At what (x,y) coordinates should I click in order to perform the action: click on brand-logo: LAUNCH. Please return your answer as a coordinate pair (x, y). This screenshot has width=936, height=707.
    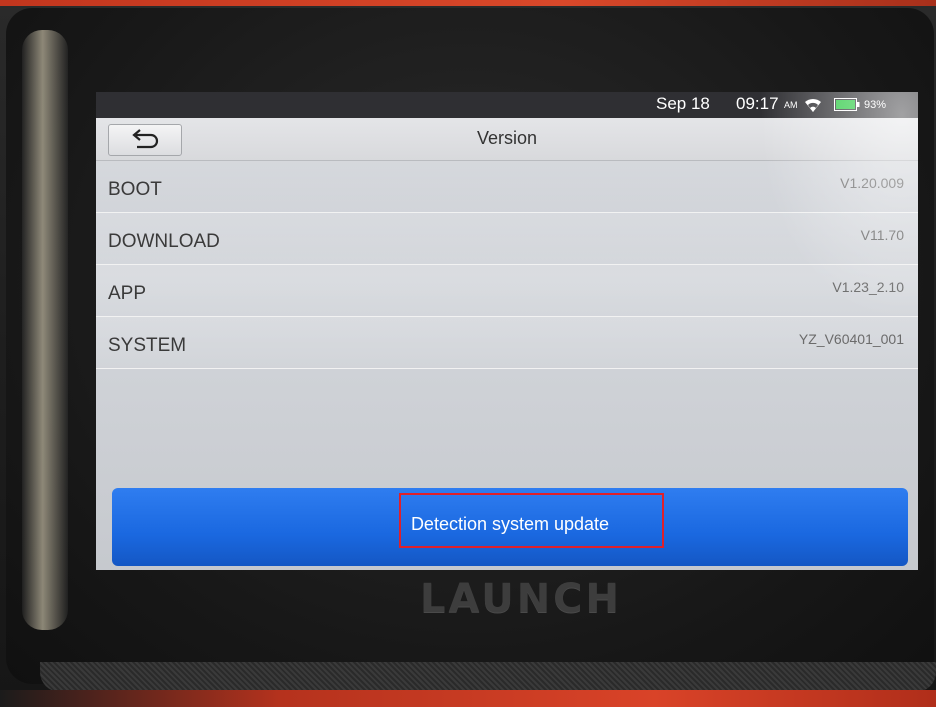
    Looking at the image, I should click on (521, 599).